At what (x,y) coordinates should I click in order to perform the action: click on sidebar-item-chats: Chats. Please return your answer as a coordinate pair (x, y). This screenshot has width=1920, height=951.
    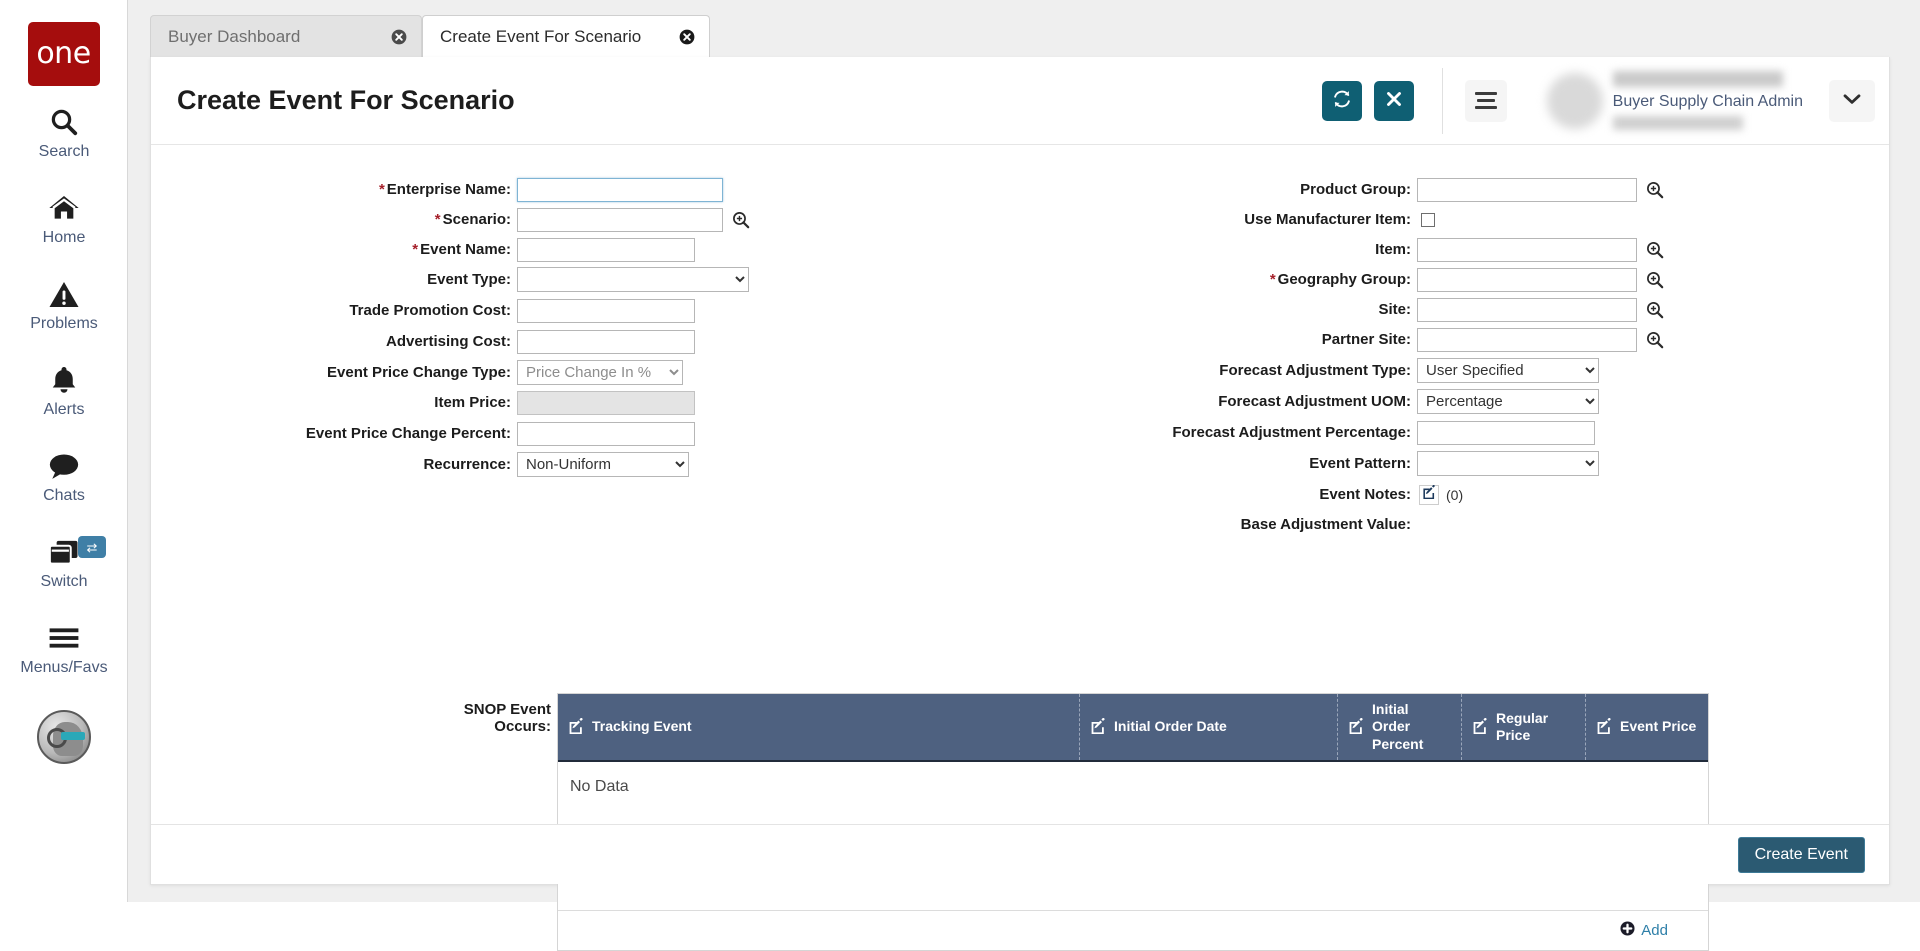
    Looking at the image, I should click on (64, 477).